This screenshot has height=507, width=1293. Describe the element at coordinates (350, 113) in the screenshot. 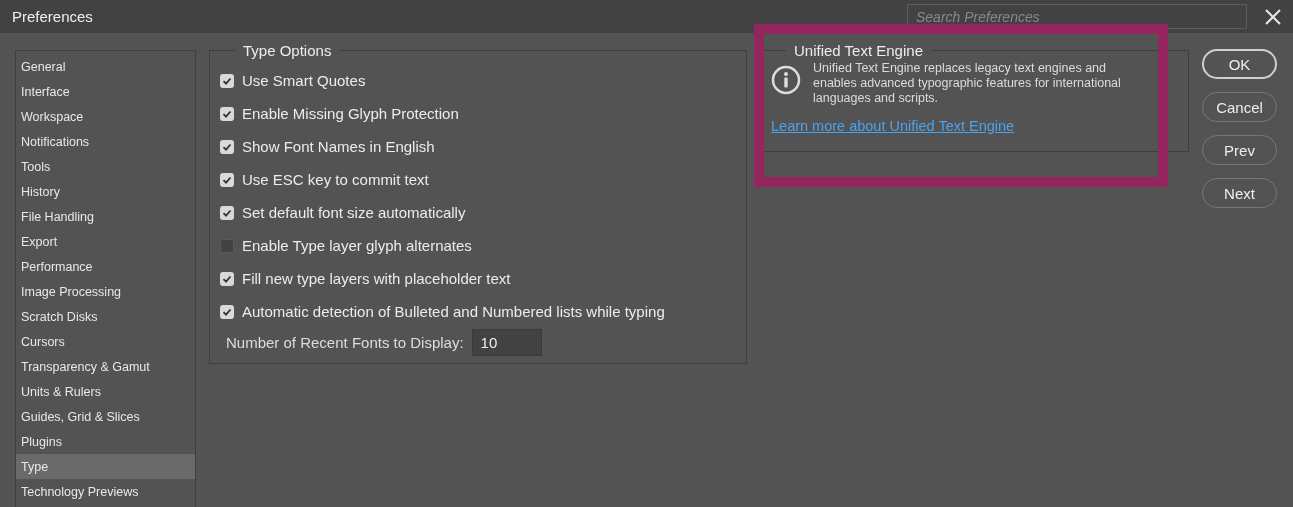

I see `option-label: Enable Missing Glyph Protection` at that location.